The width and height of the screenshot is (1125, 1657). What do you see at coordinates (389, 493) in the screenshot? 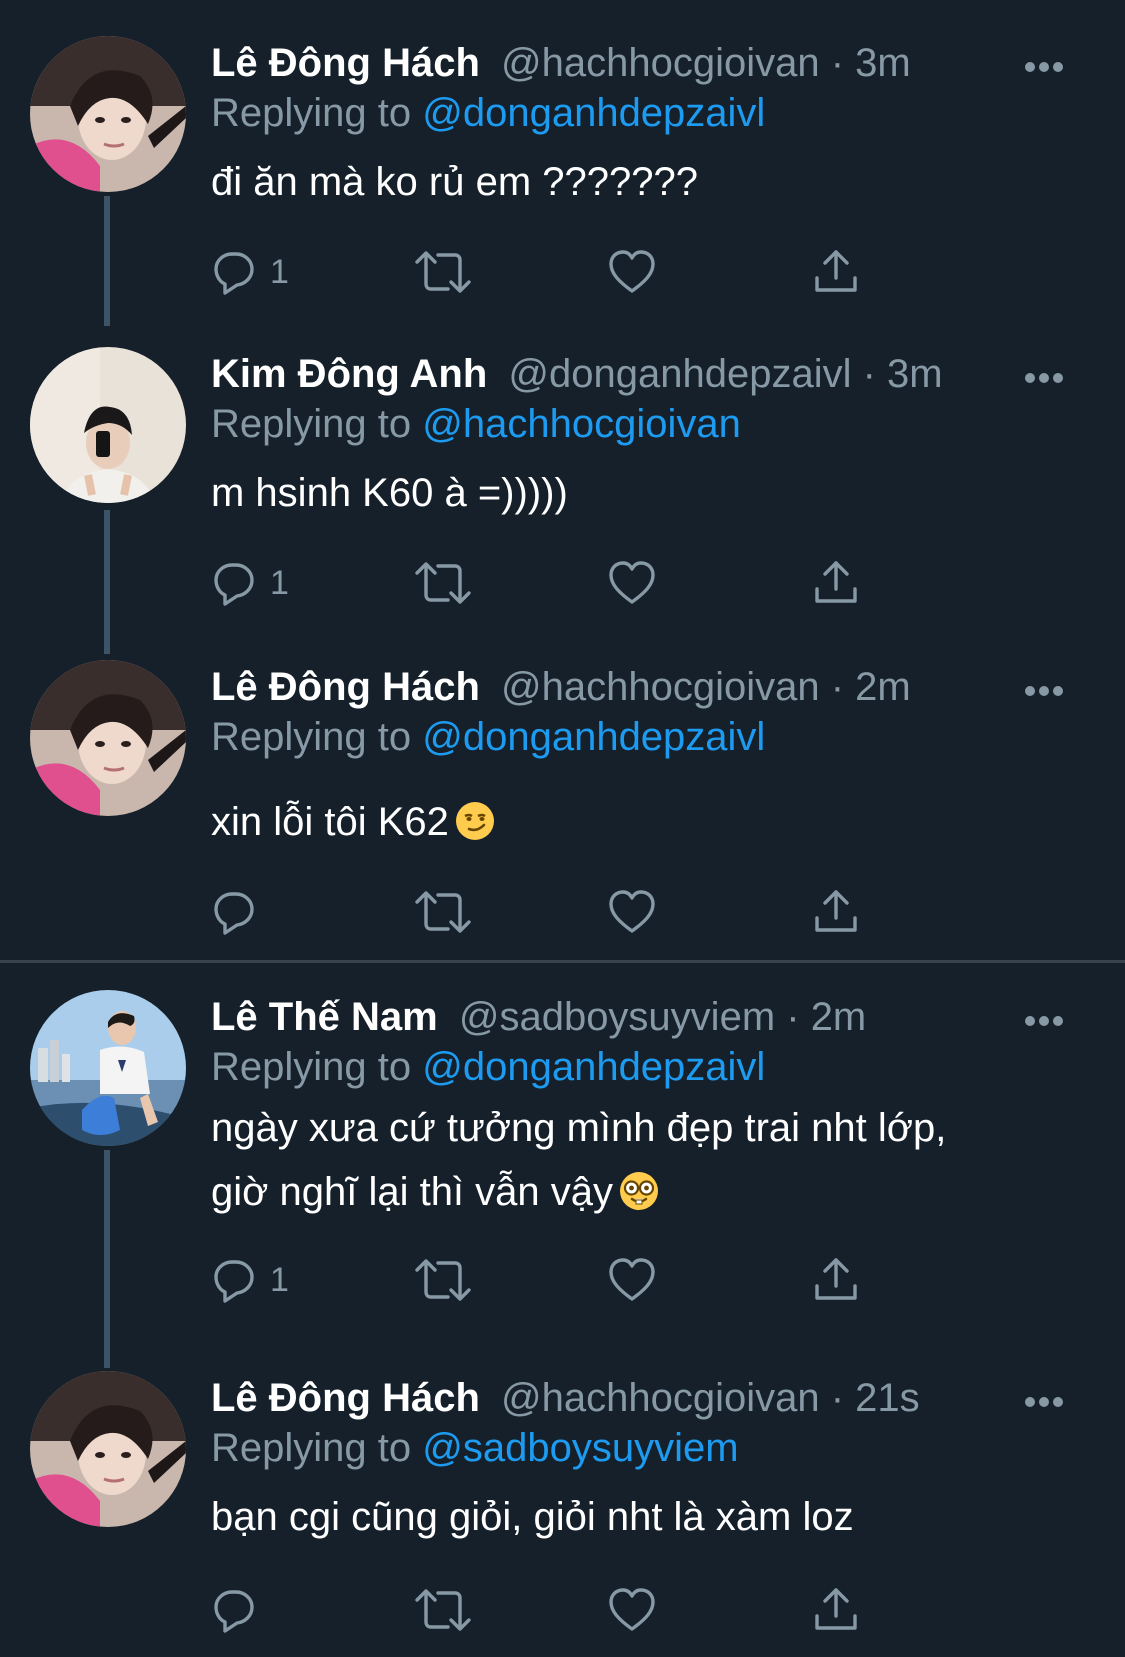
I see `tweet-text-line: m hsinh K60 à =)))))` at bounding box center [389, 493].